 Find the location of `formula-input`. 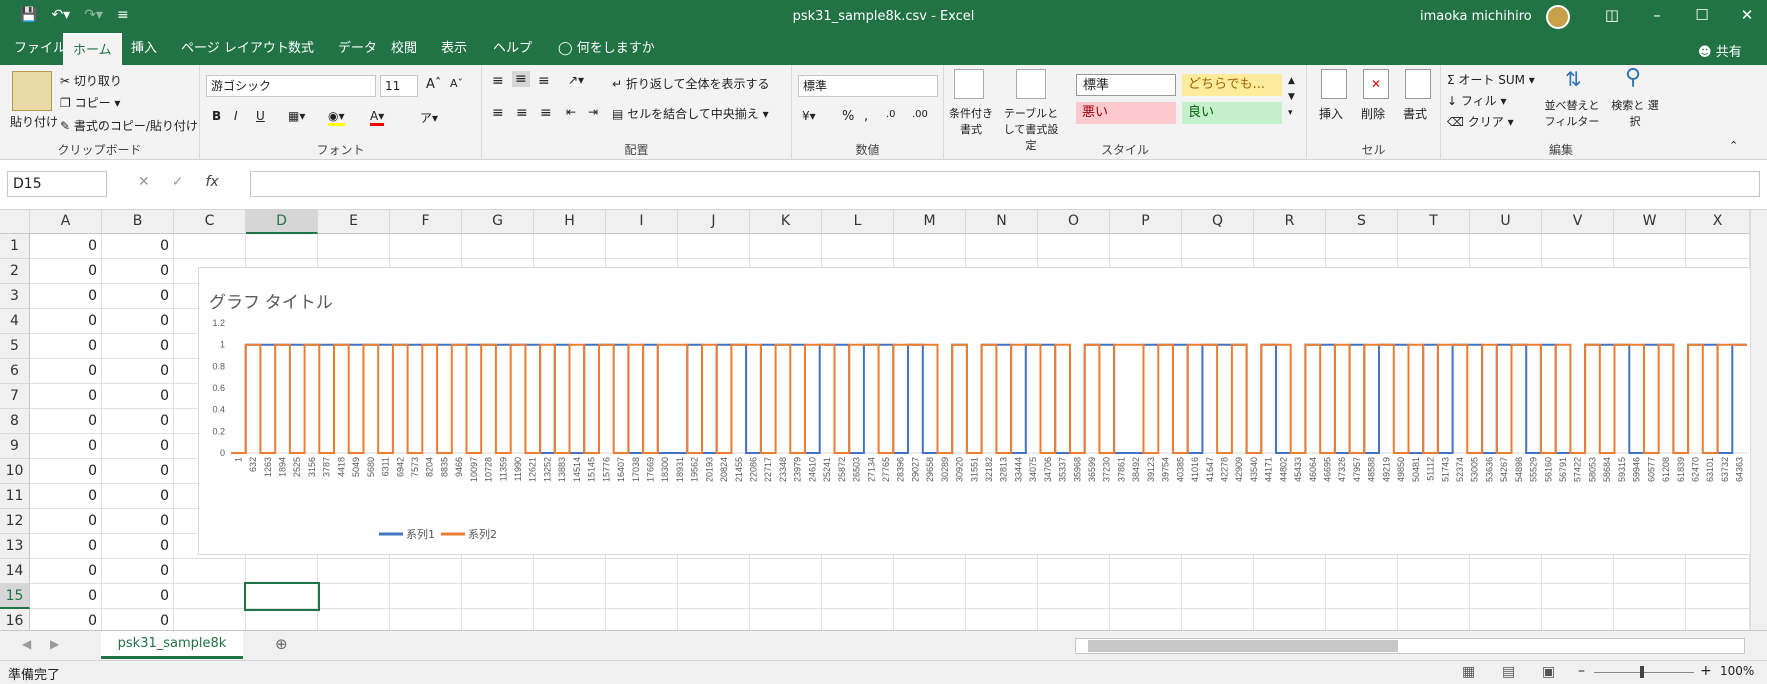

formula-input is located at coordinates (1005, 184).